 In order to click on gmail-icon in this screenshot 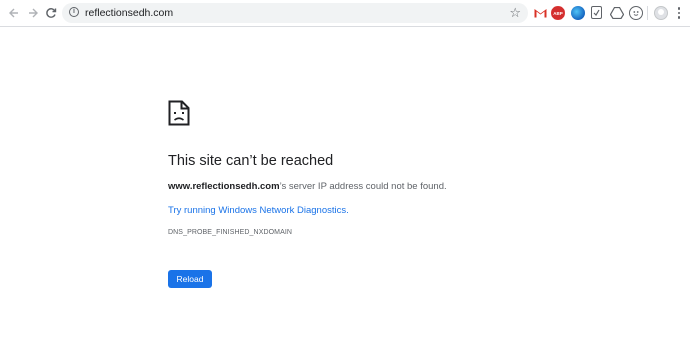, I will do `click(540, 13)`.